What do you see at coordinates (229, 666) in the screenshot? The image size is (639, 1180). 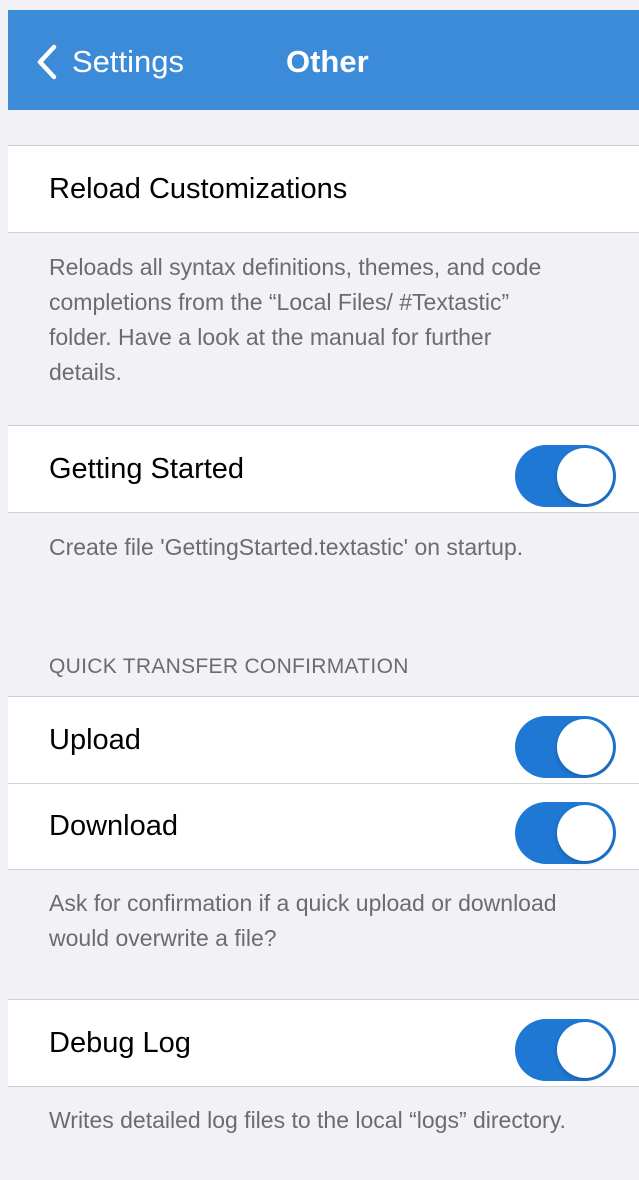 I see `quick-transfer-header: QUICK TRANSFER CONFIRMATION` at bounding box center [229, 666].